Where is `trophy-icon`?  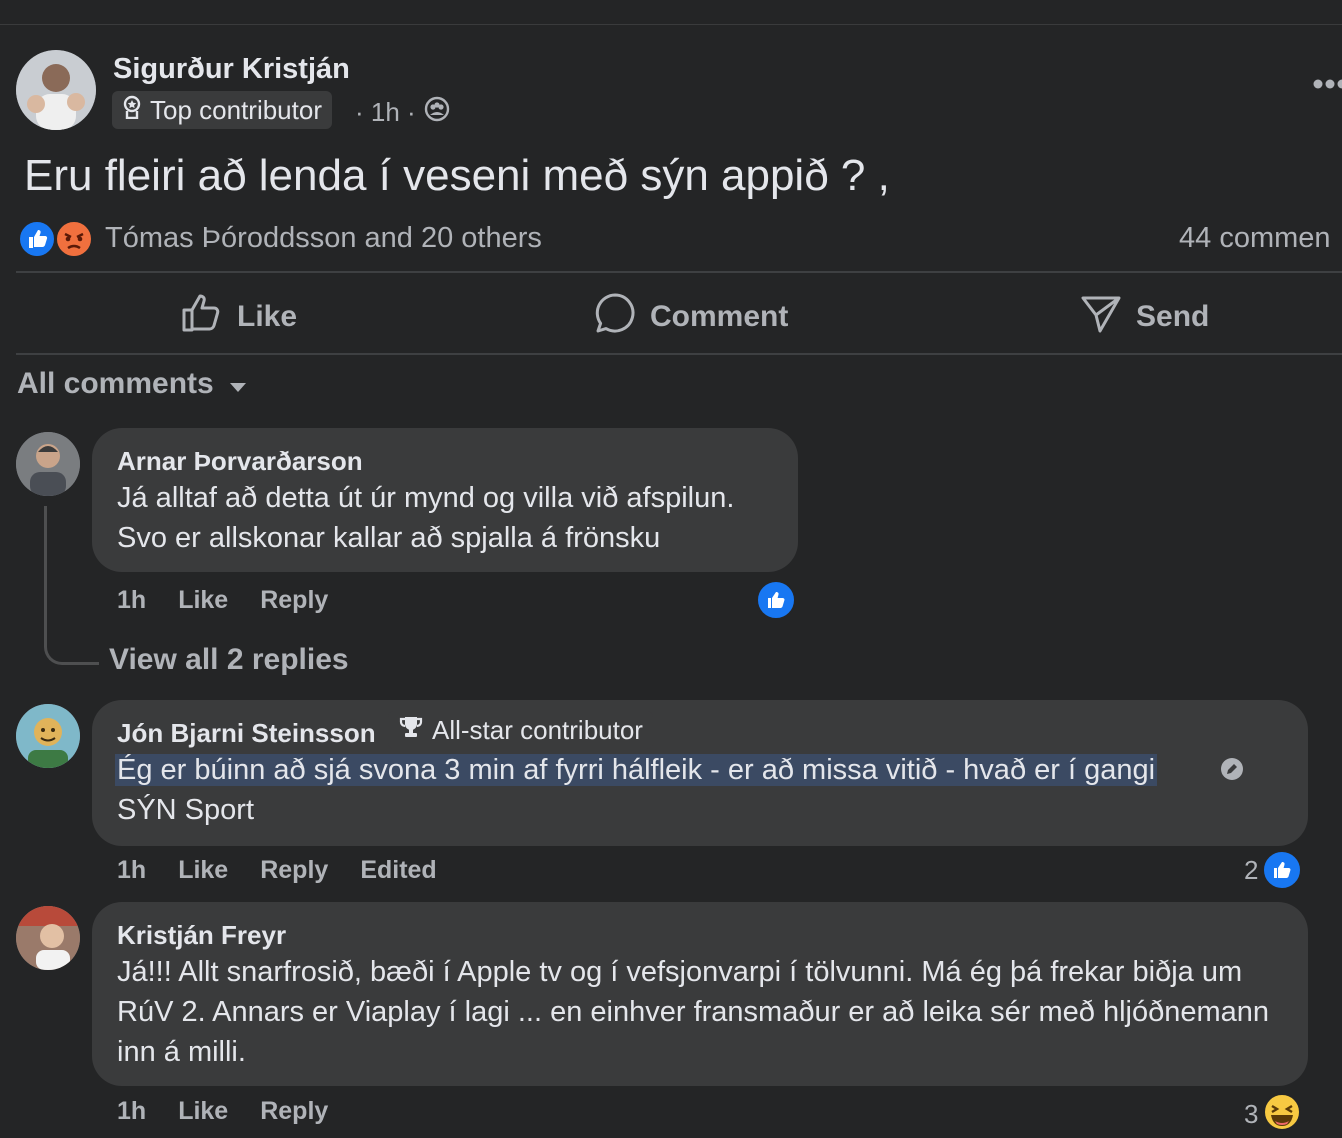
trophy-icon is located at coordinates (411, 730).